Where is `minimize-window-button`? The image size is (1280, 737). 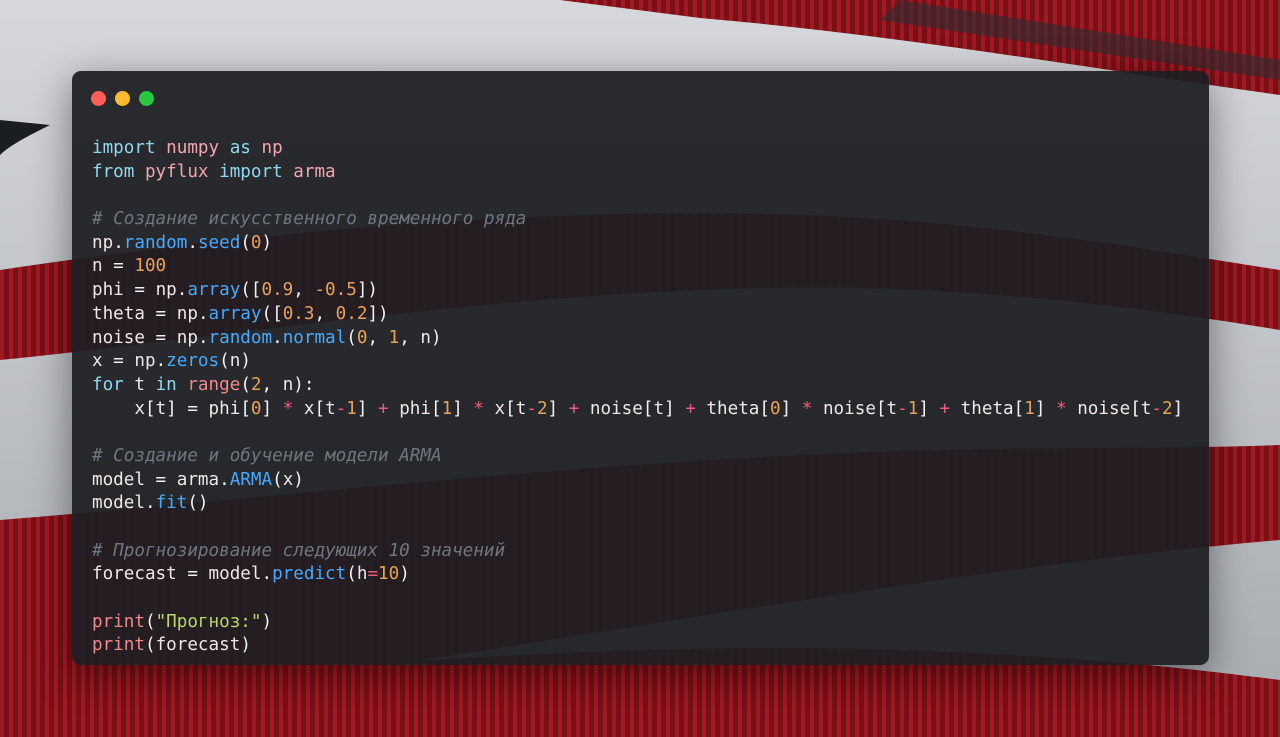
minimize-window-button is located at coordinates (122, 98).